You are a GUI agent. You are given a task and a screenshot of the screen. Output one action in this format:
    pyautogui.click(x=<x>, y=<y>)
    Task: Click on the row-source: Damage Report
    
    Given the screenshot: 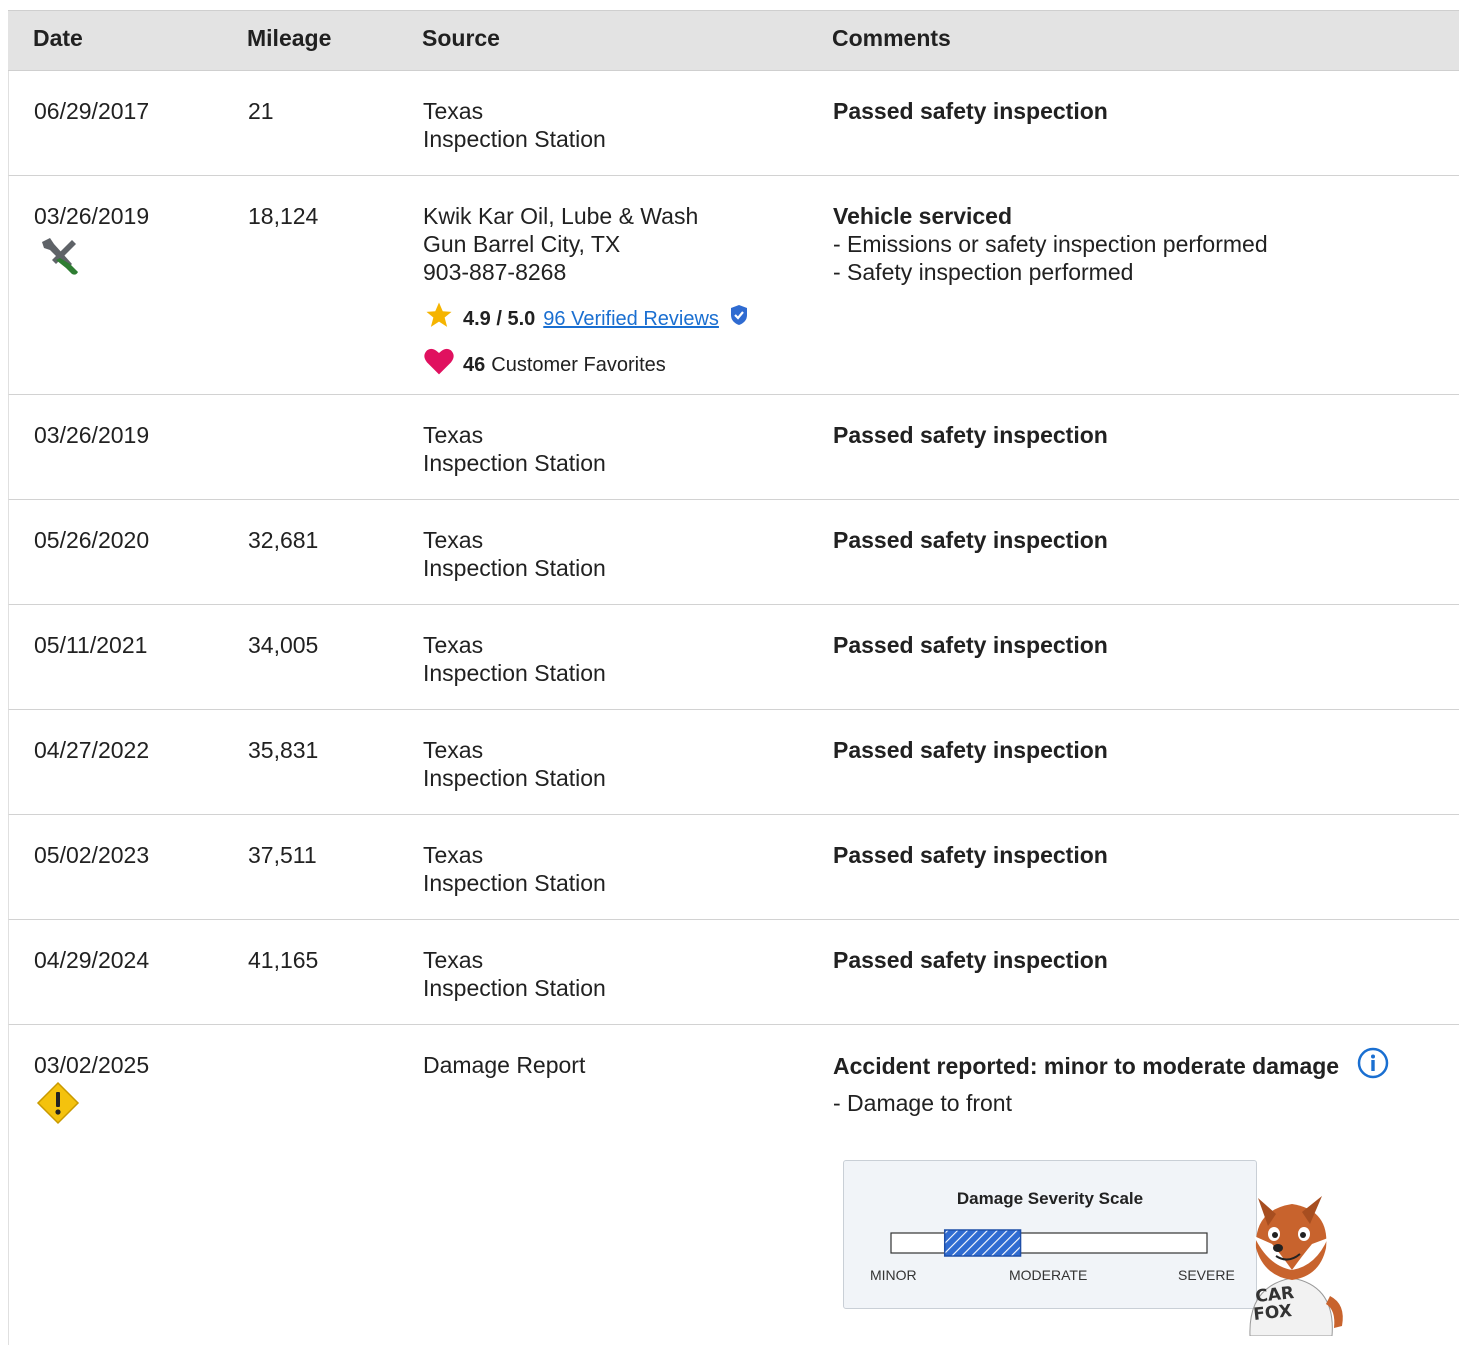 What is the action you would take?
    pyautogui.click(x=504, y=1065)
    